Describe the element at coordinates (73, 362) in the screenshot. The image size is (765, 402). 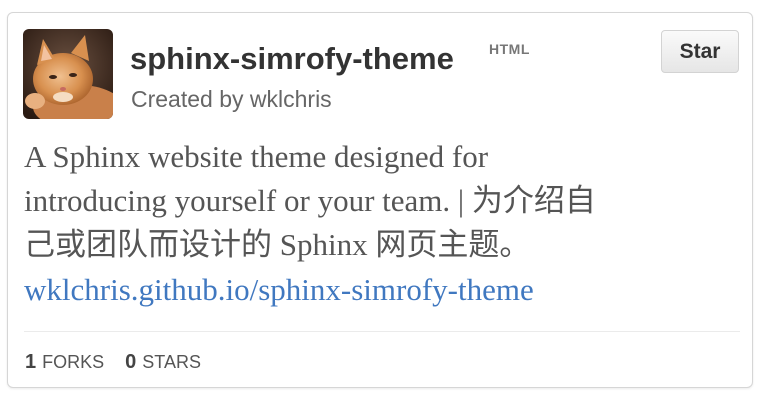
I see `forks-label: FORKS` at that location.